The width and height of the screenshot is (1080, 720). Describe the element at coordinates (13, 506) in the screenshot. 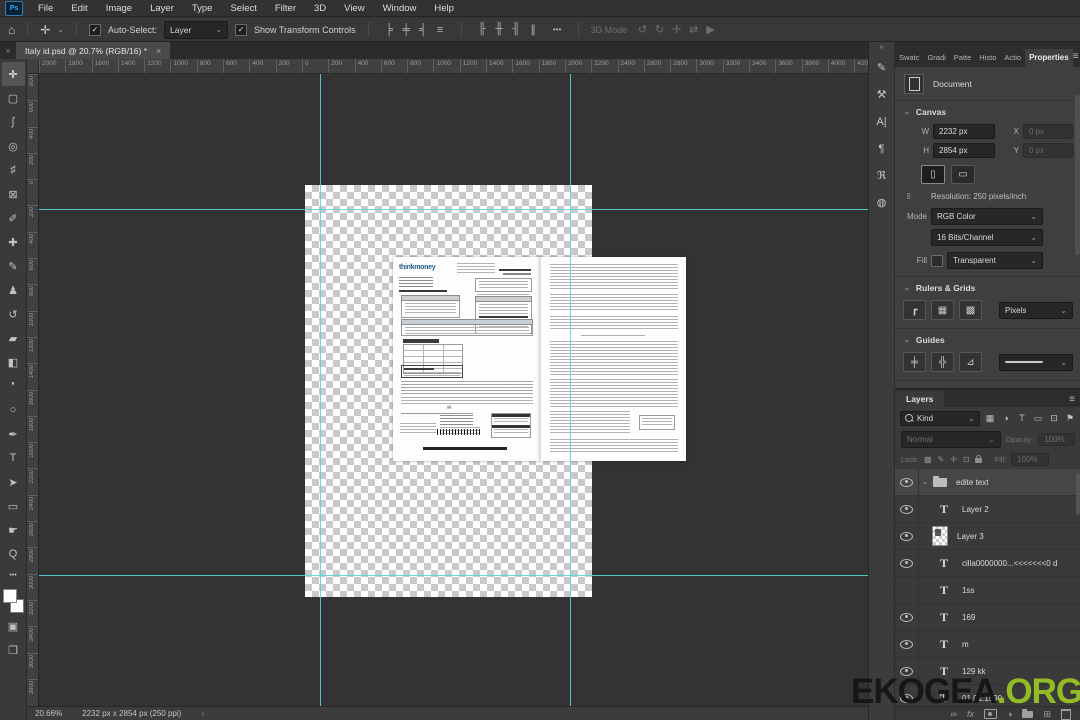

I see `tool-button: ▭` at that location.